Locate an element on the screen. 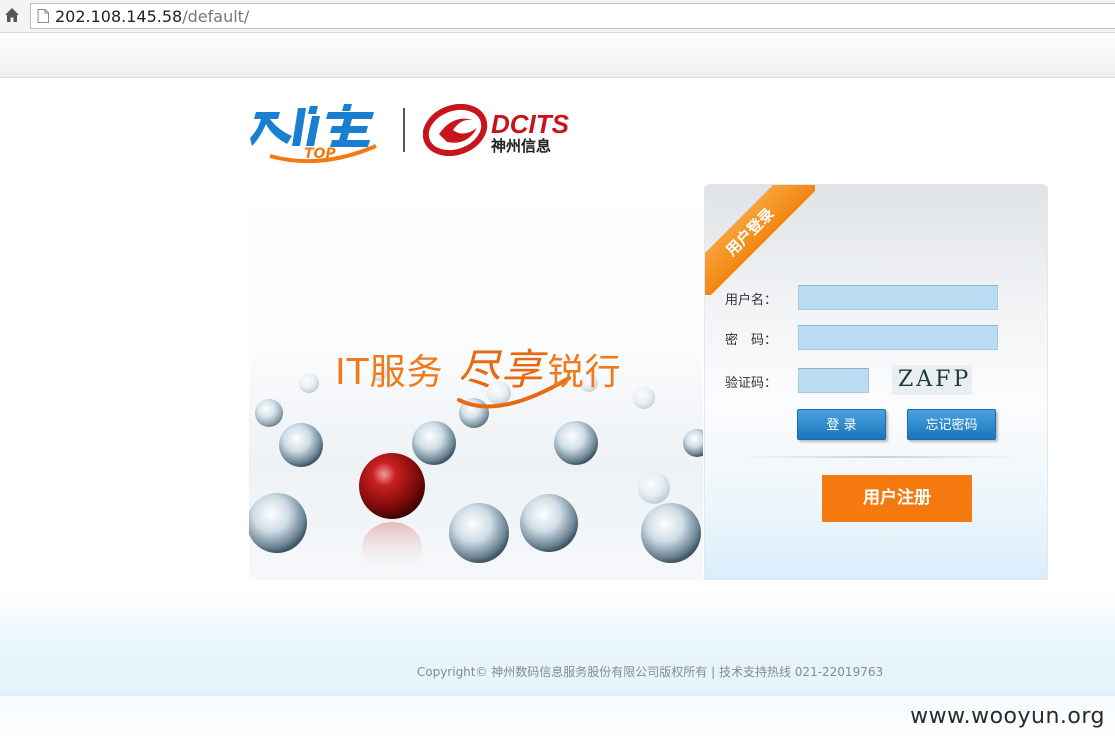  forgot-password-button: 忘记密码 is located at coordinates (951, 424).